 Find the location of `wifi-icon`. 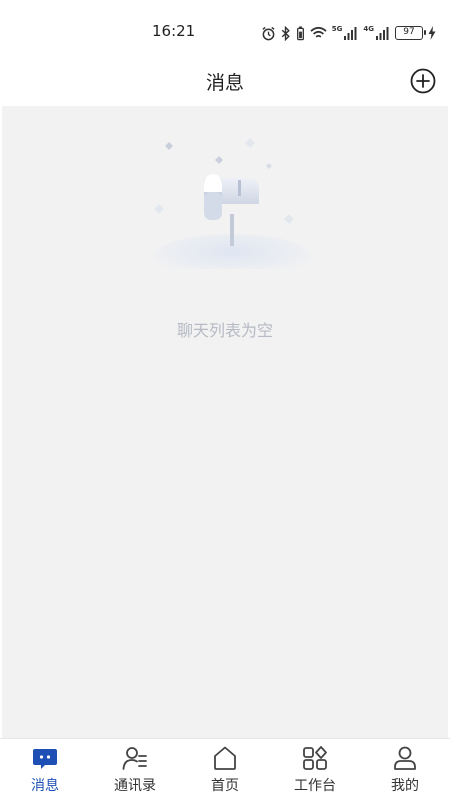

wifi-icon is located at coordinates (318, 32).